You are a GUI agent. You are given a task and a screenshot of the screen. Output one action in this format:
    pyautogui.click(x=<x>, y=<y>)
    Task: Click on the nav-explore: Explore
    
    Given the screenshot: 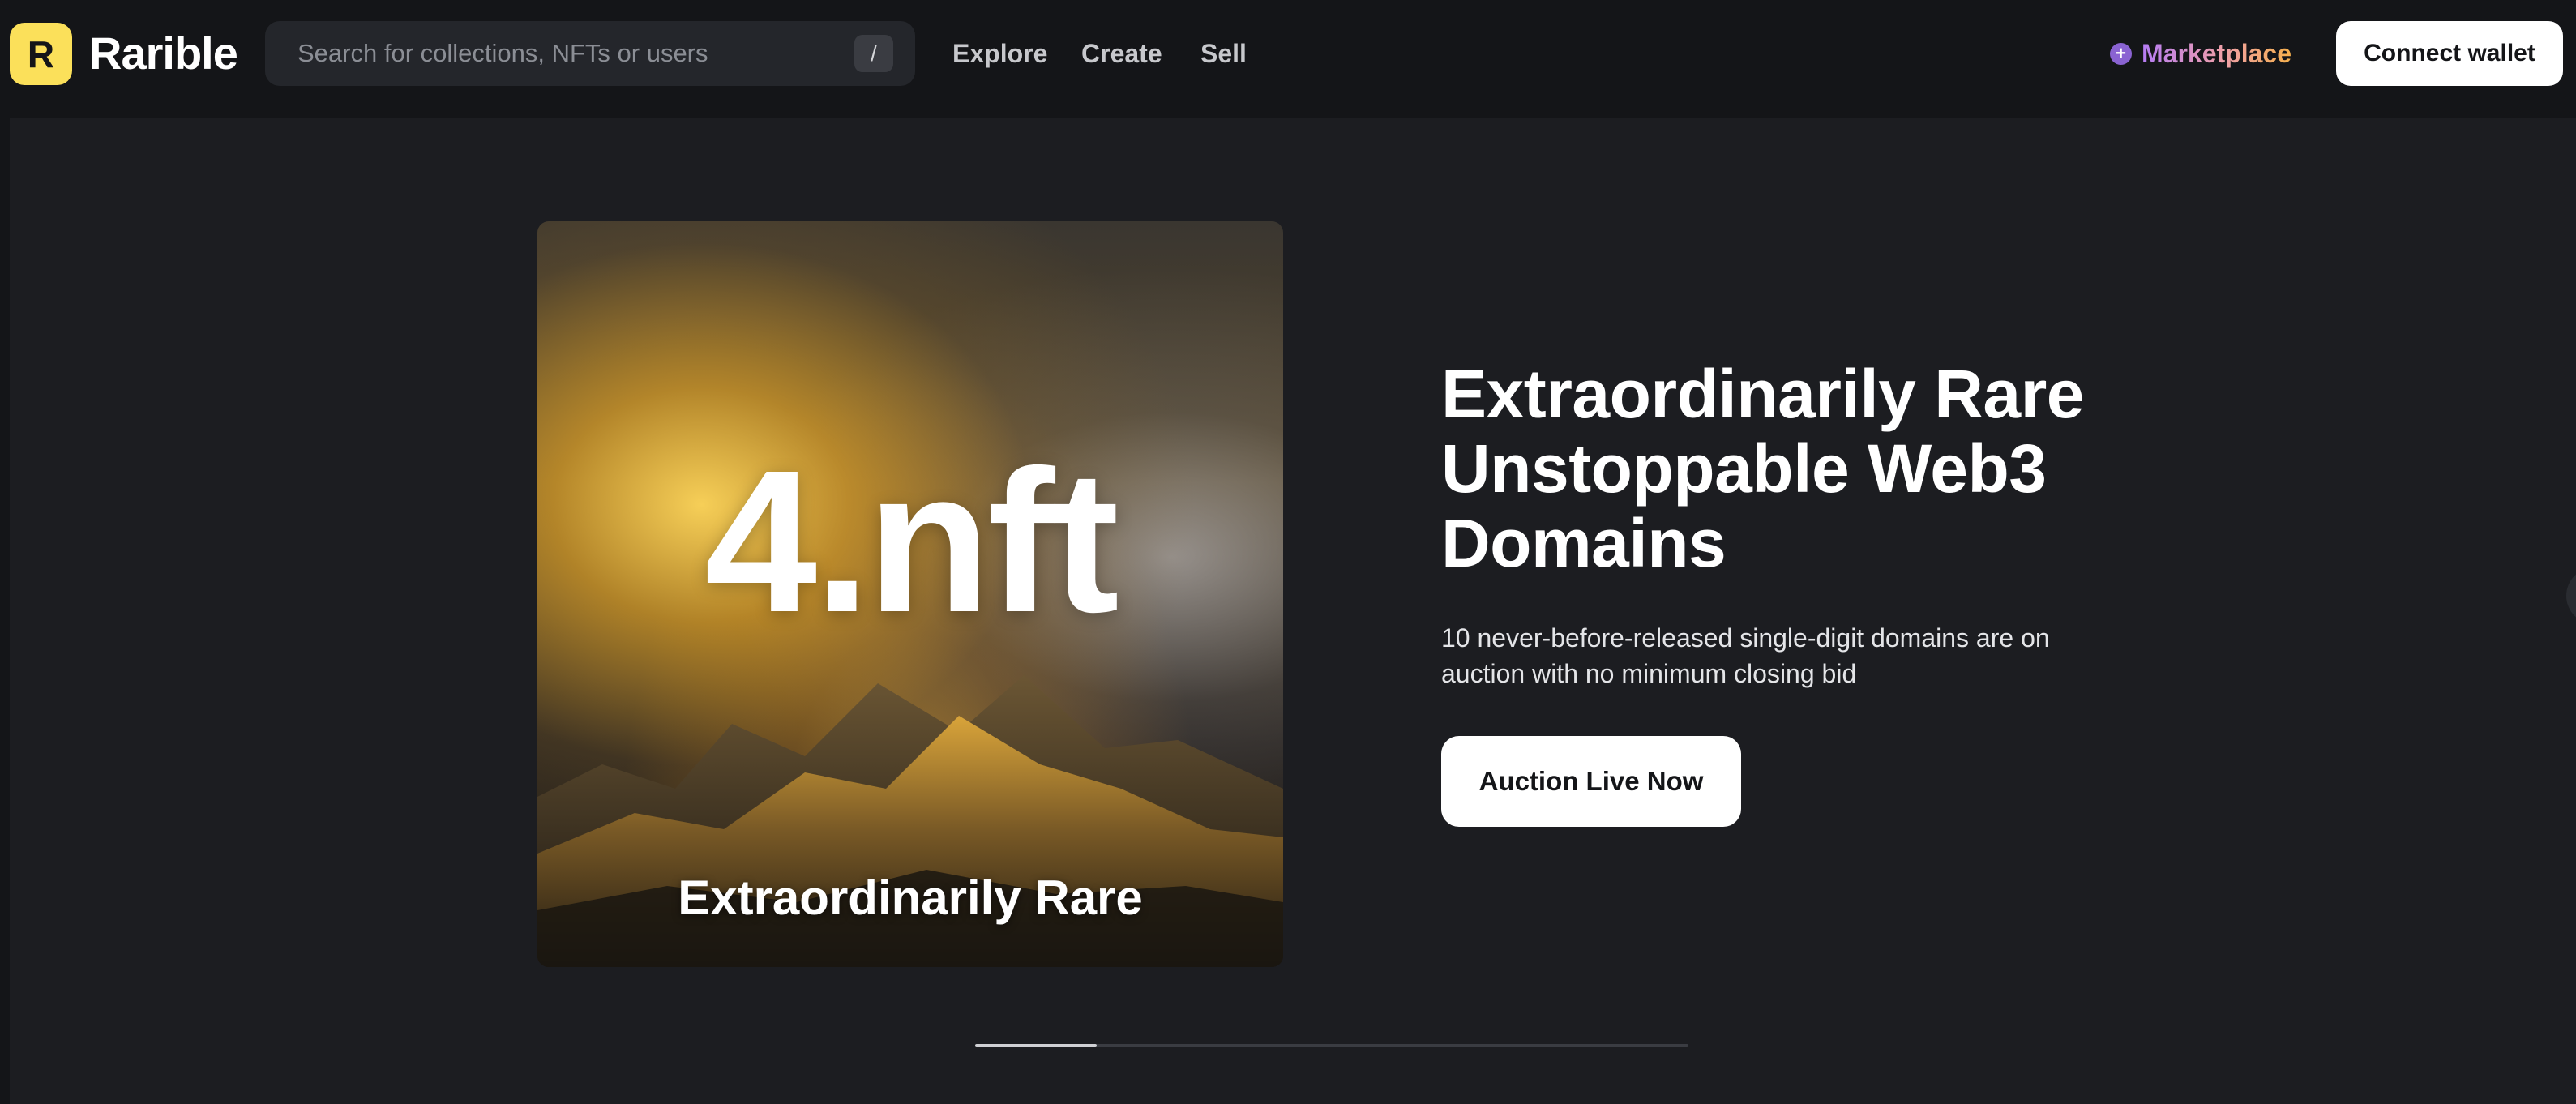 What is the action you would take?
    pyautogui.click(x=1000, y=53)
    